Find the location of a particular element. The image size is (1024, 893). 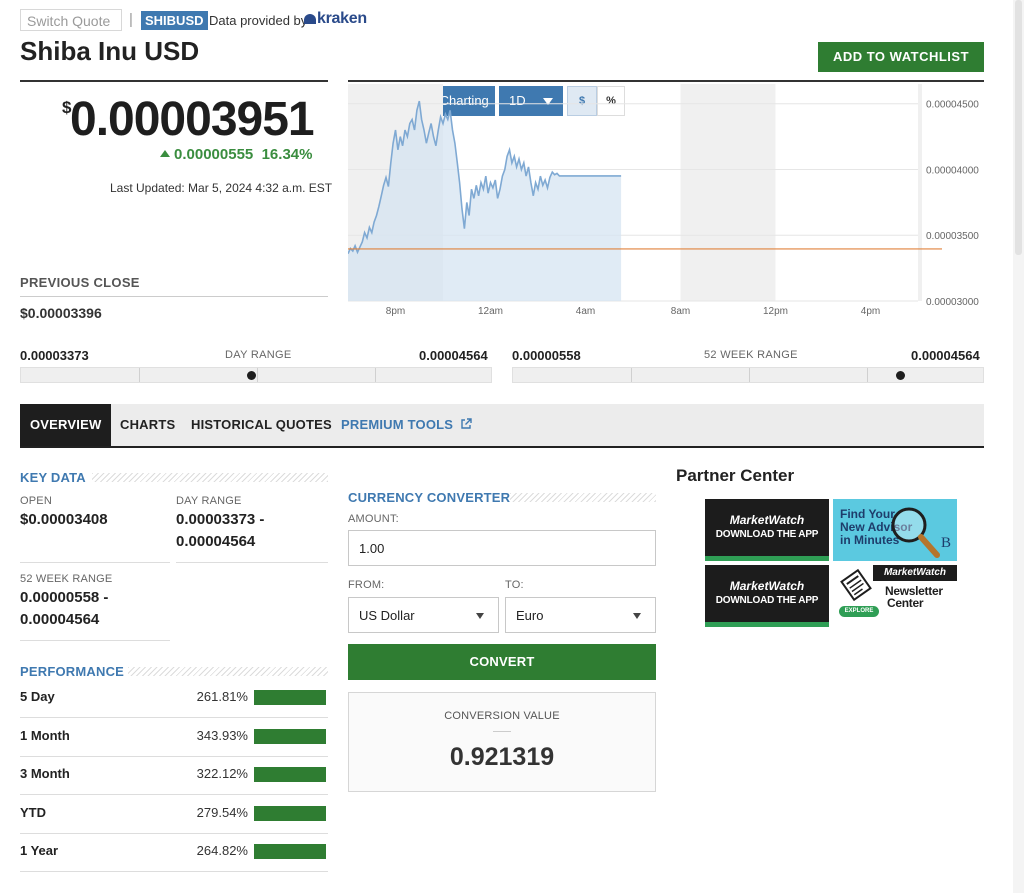

x-tick-label: 8pm is located at coordinates (395, 311).